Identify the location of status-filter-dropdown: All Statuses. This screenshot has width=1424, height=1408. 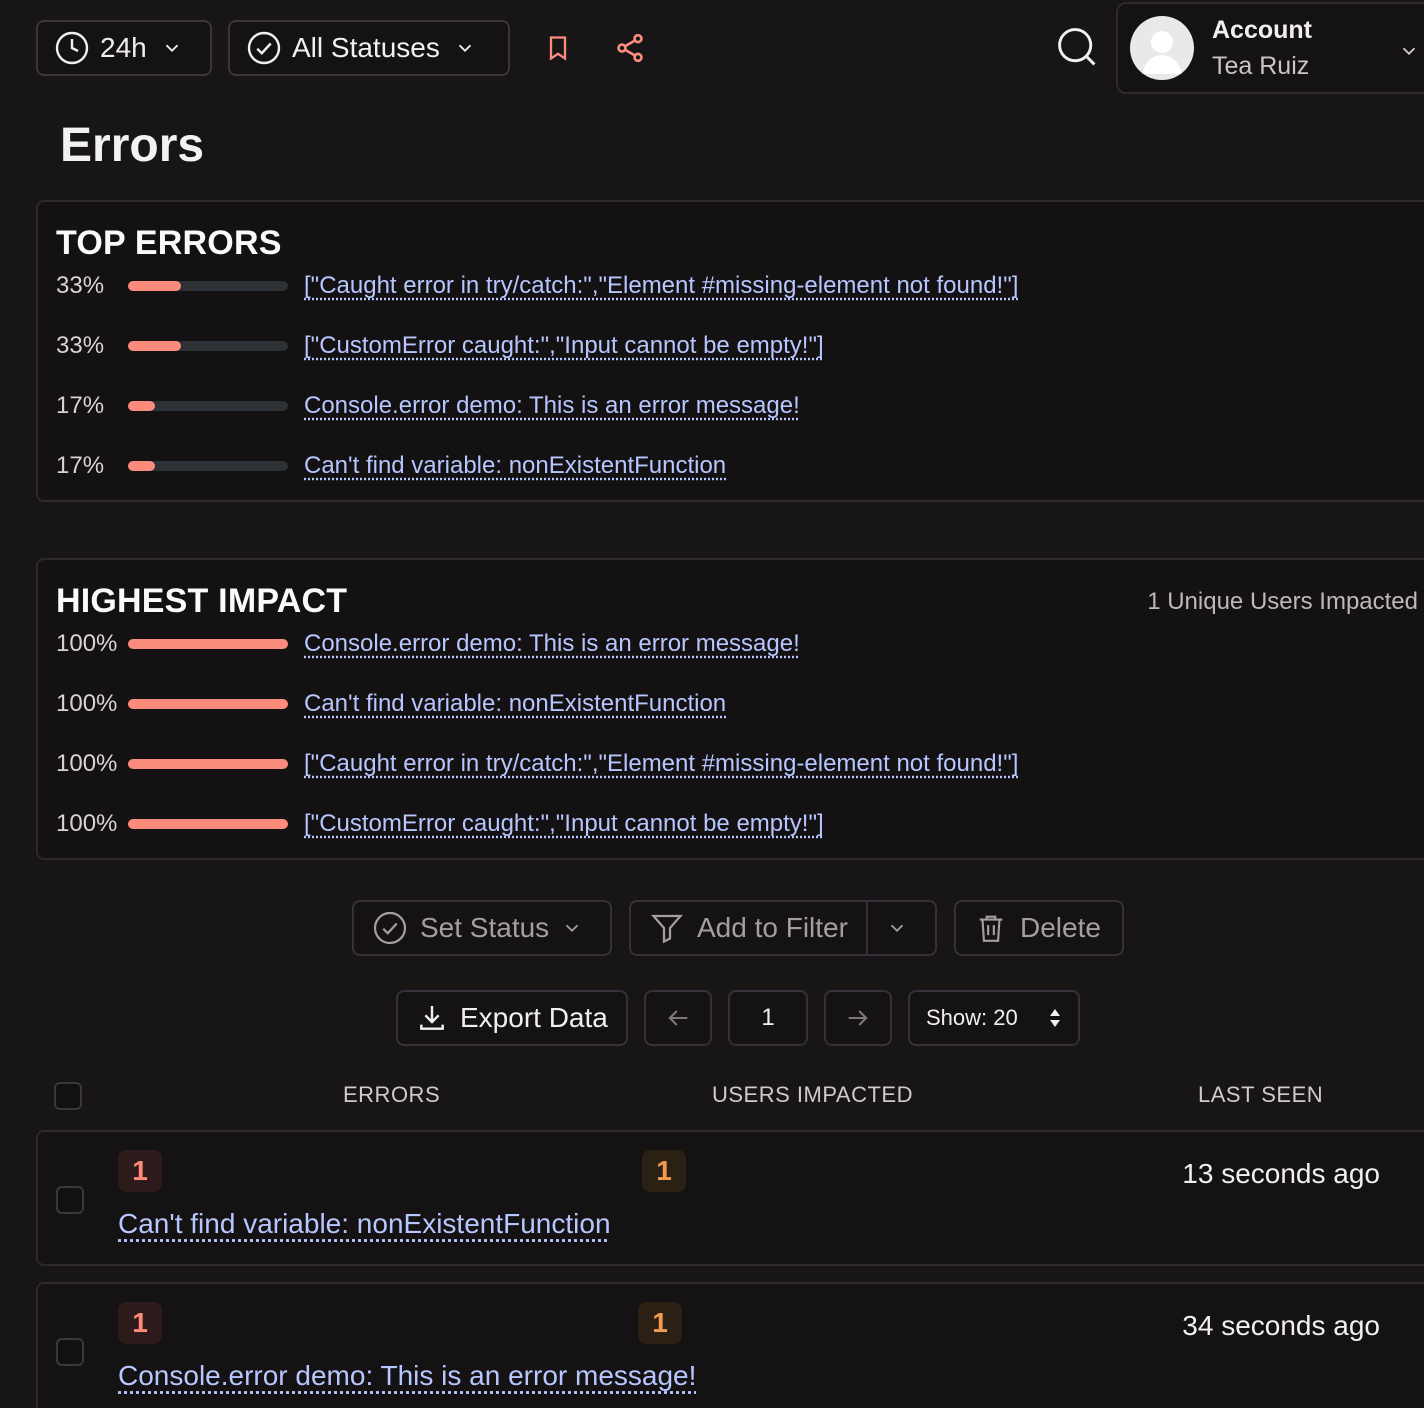
(369, 48).